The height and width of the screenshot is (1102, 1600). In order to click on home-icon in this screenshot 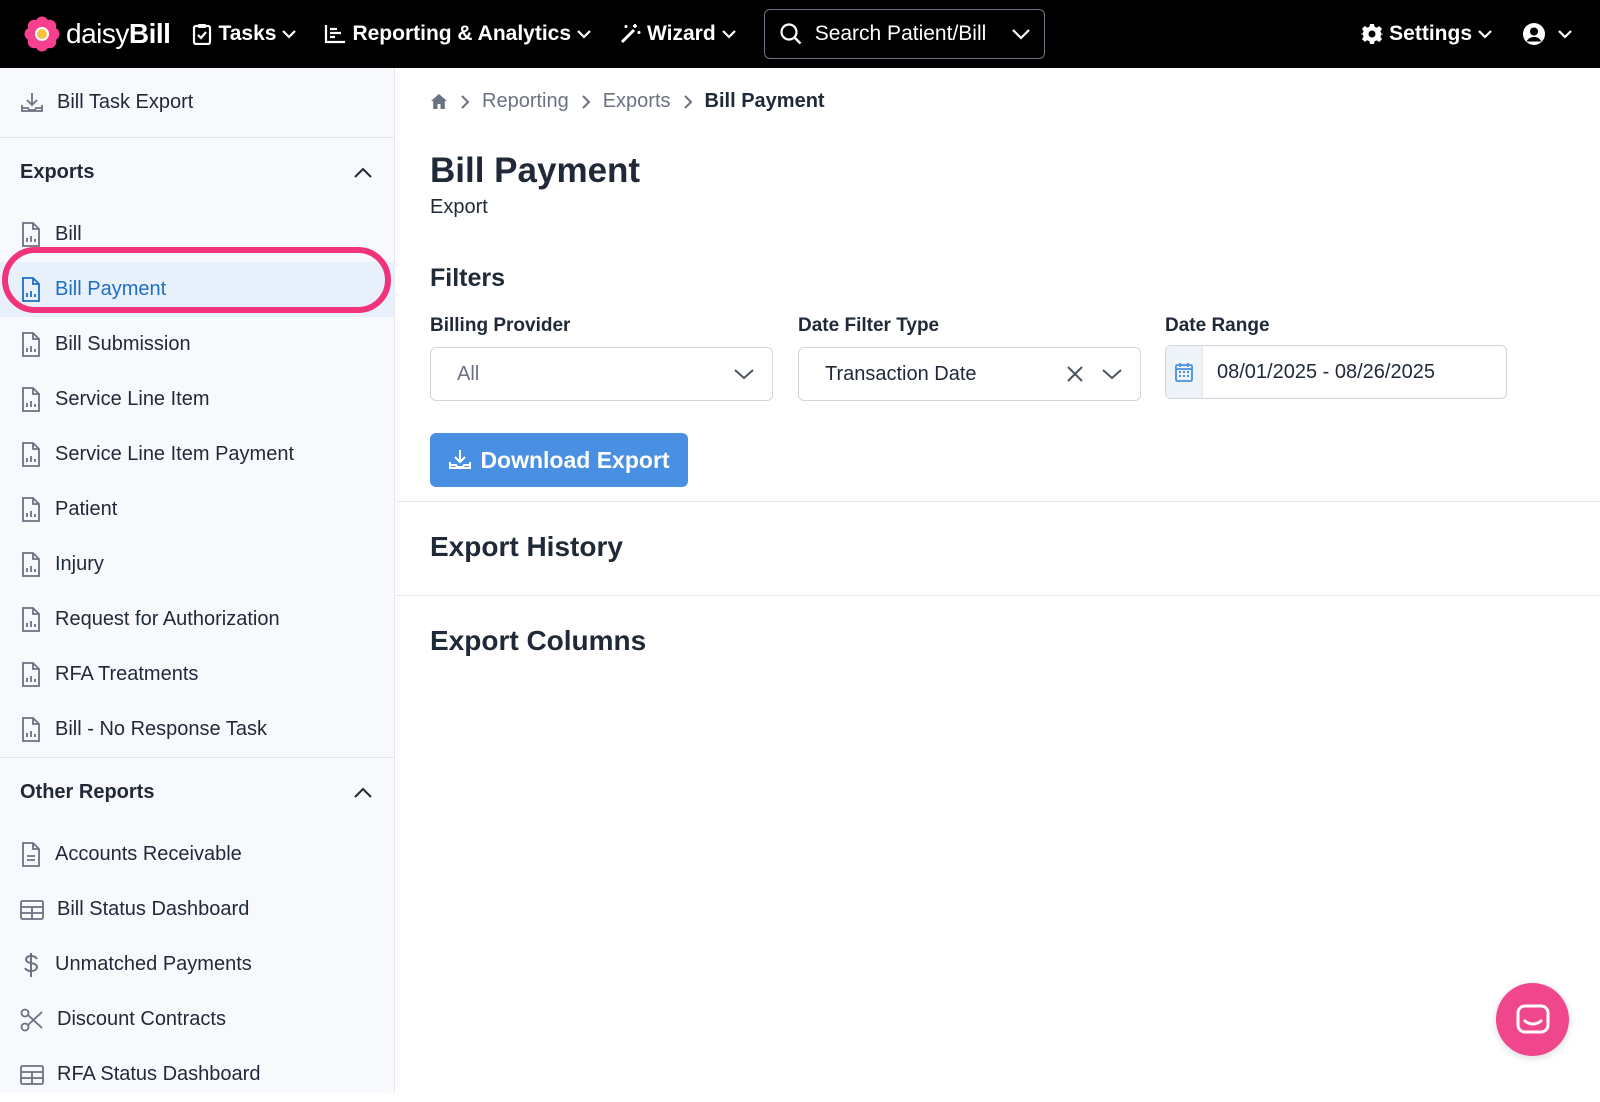, I will do `click(439, 101)`.